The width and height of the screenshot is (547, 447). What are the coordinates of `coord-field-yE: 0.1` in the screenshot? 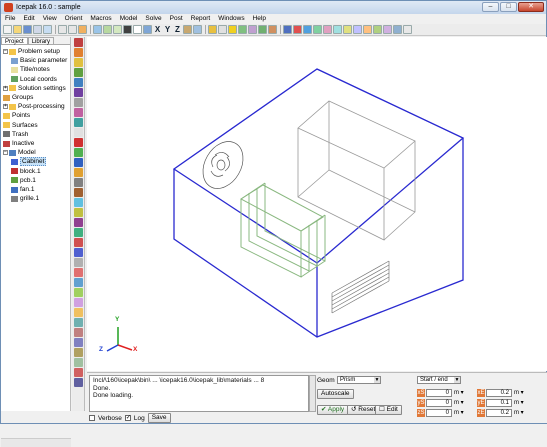 It's located at (499, 403).